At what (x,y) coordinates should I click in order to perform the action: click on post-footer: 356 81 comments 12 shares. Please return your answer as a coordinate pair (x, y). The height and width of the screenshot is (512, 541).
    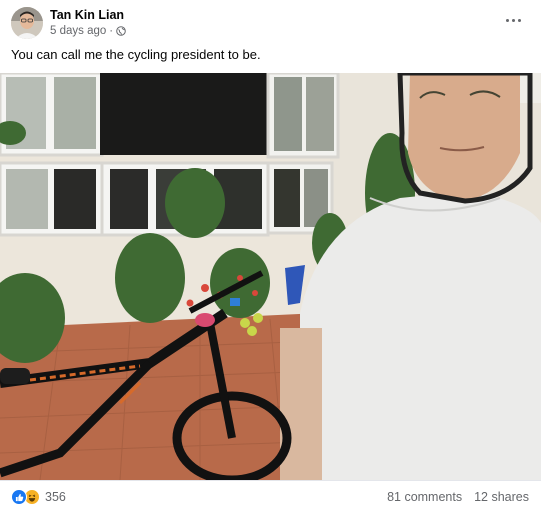
    Looking at the image, I should click on (270, 496).